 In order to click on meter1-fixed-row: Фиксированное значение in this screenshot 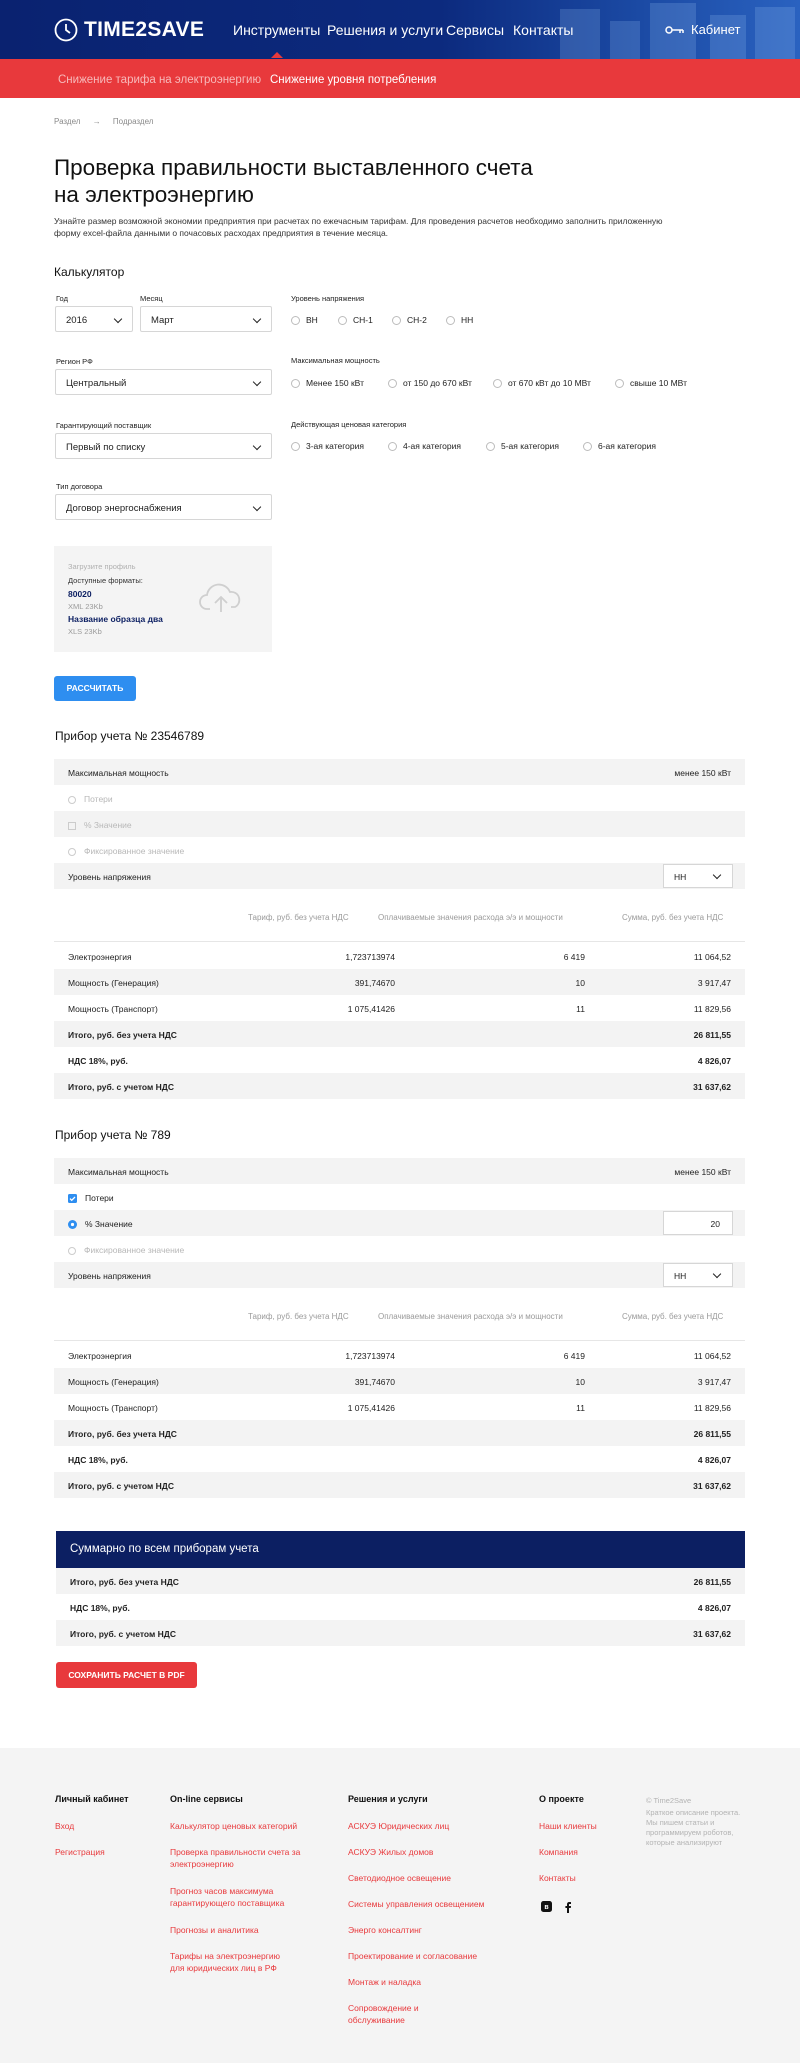, I will do `click(399, 850)`.